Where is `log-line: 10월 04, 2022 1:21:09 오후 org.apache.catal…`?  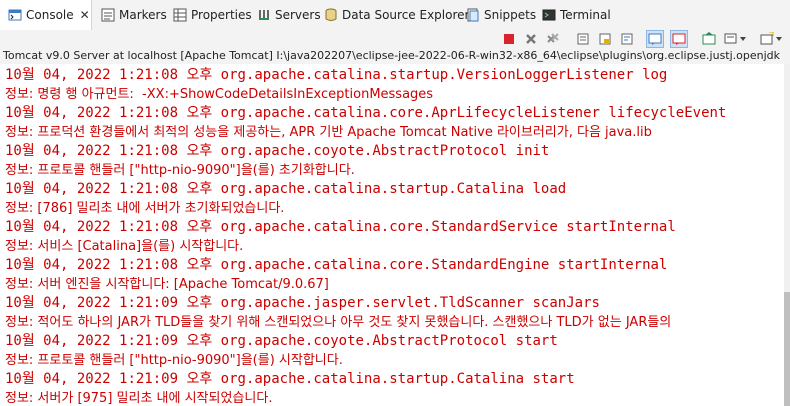 log-line: 10월 04, 2022 1:21:09 오후 org.apache.catal… is located at coordinates (290, 379).